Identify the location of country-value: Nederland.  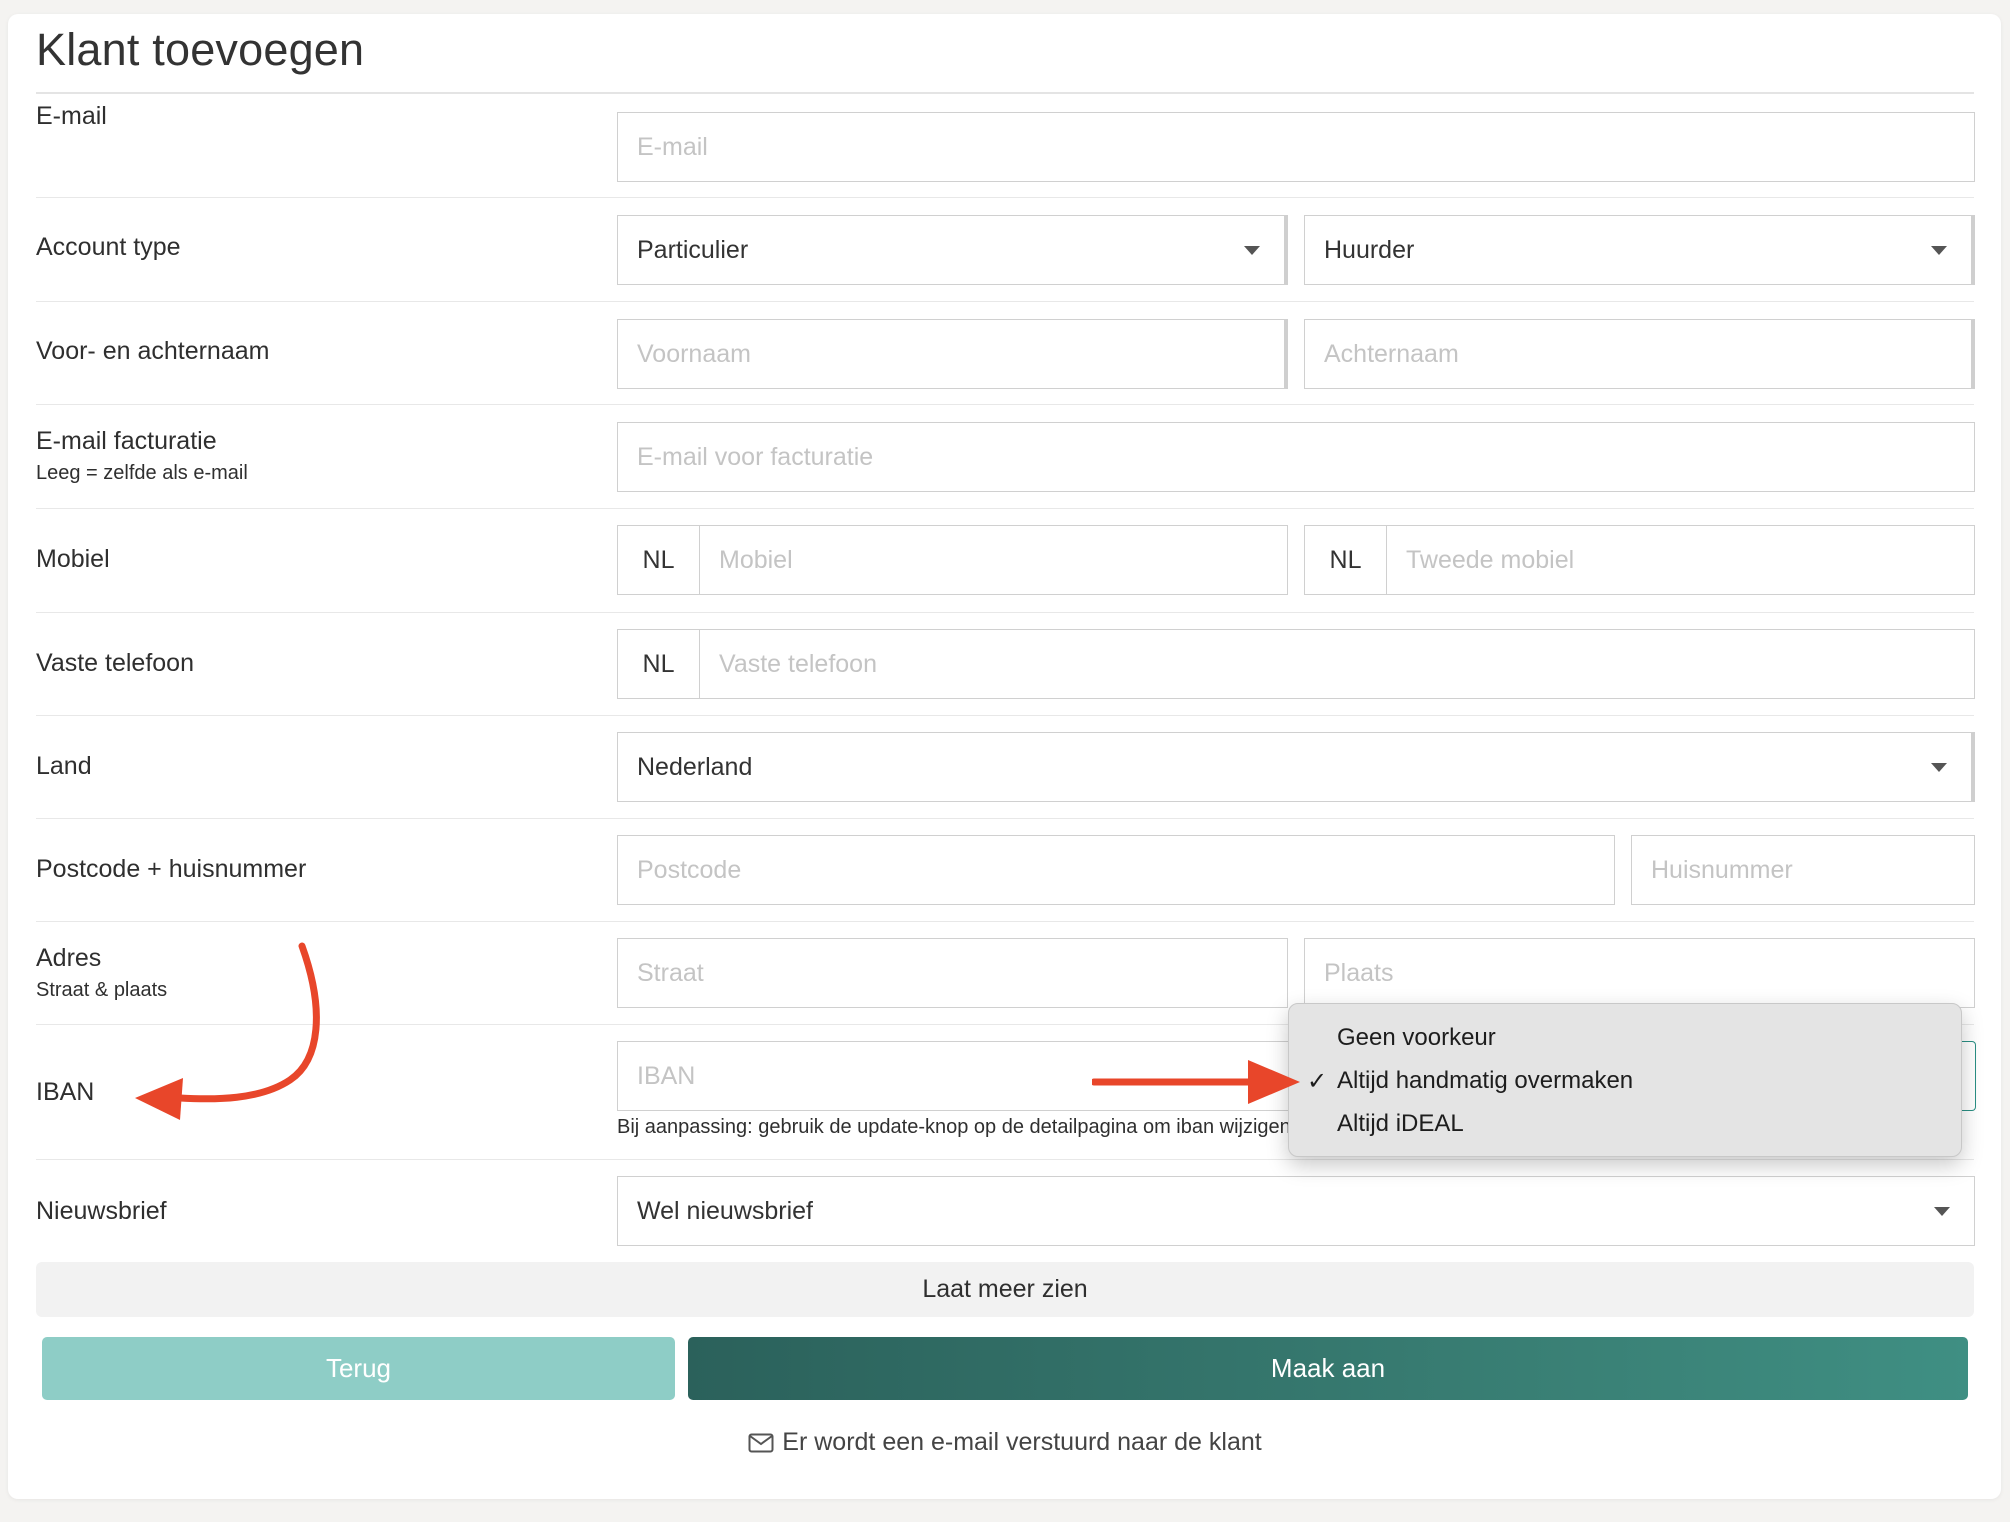
(695, 767).